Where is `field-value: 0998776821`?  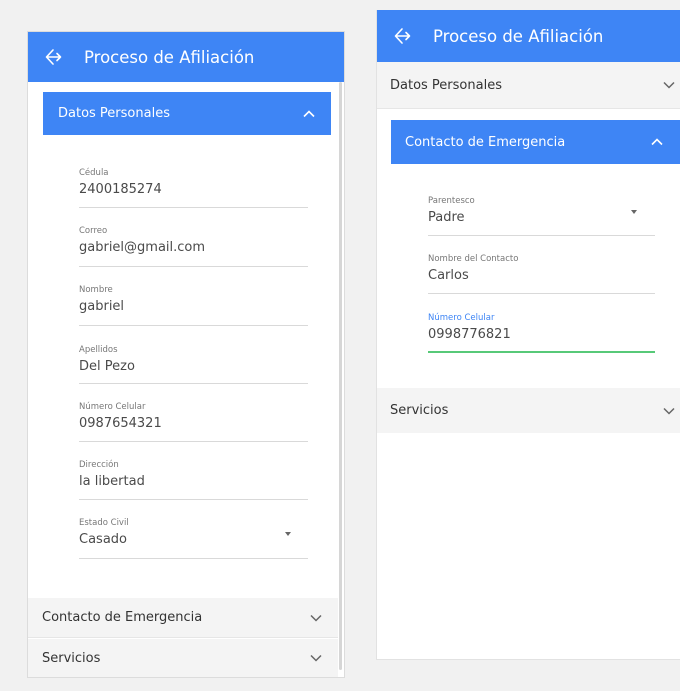 field-value: 0998776821 is located at coordinates (469, 334).